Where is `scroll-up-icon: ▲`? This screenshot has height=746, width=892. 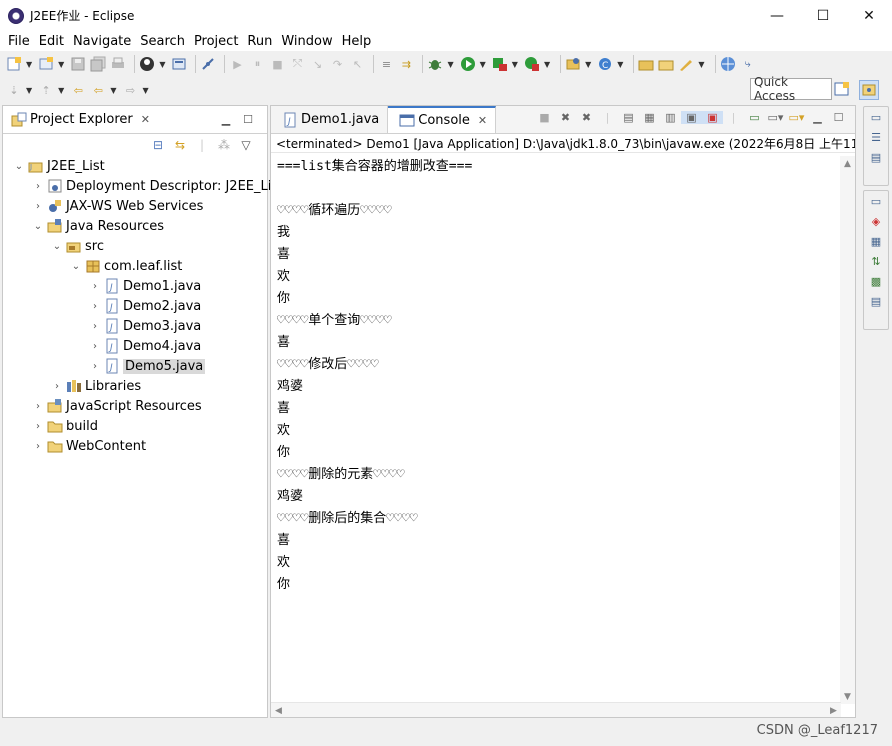
scroll-up-icon: ▲ is located at coordinates (847, 163).